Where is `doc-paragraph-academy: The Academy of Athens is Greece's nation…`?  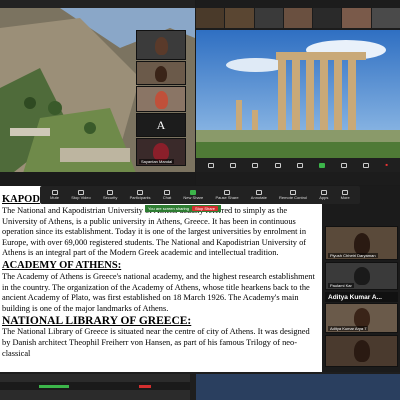
doc-paragraph-academy: The Academy of Athens is Greece's nation… is located at coordinates (158, 292).